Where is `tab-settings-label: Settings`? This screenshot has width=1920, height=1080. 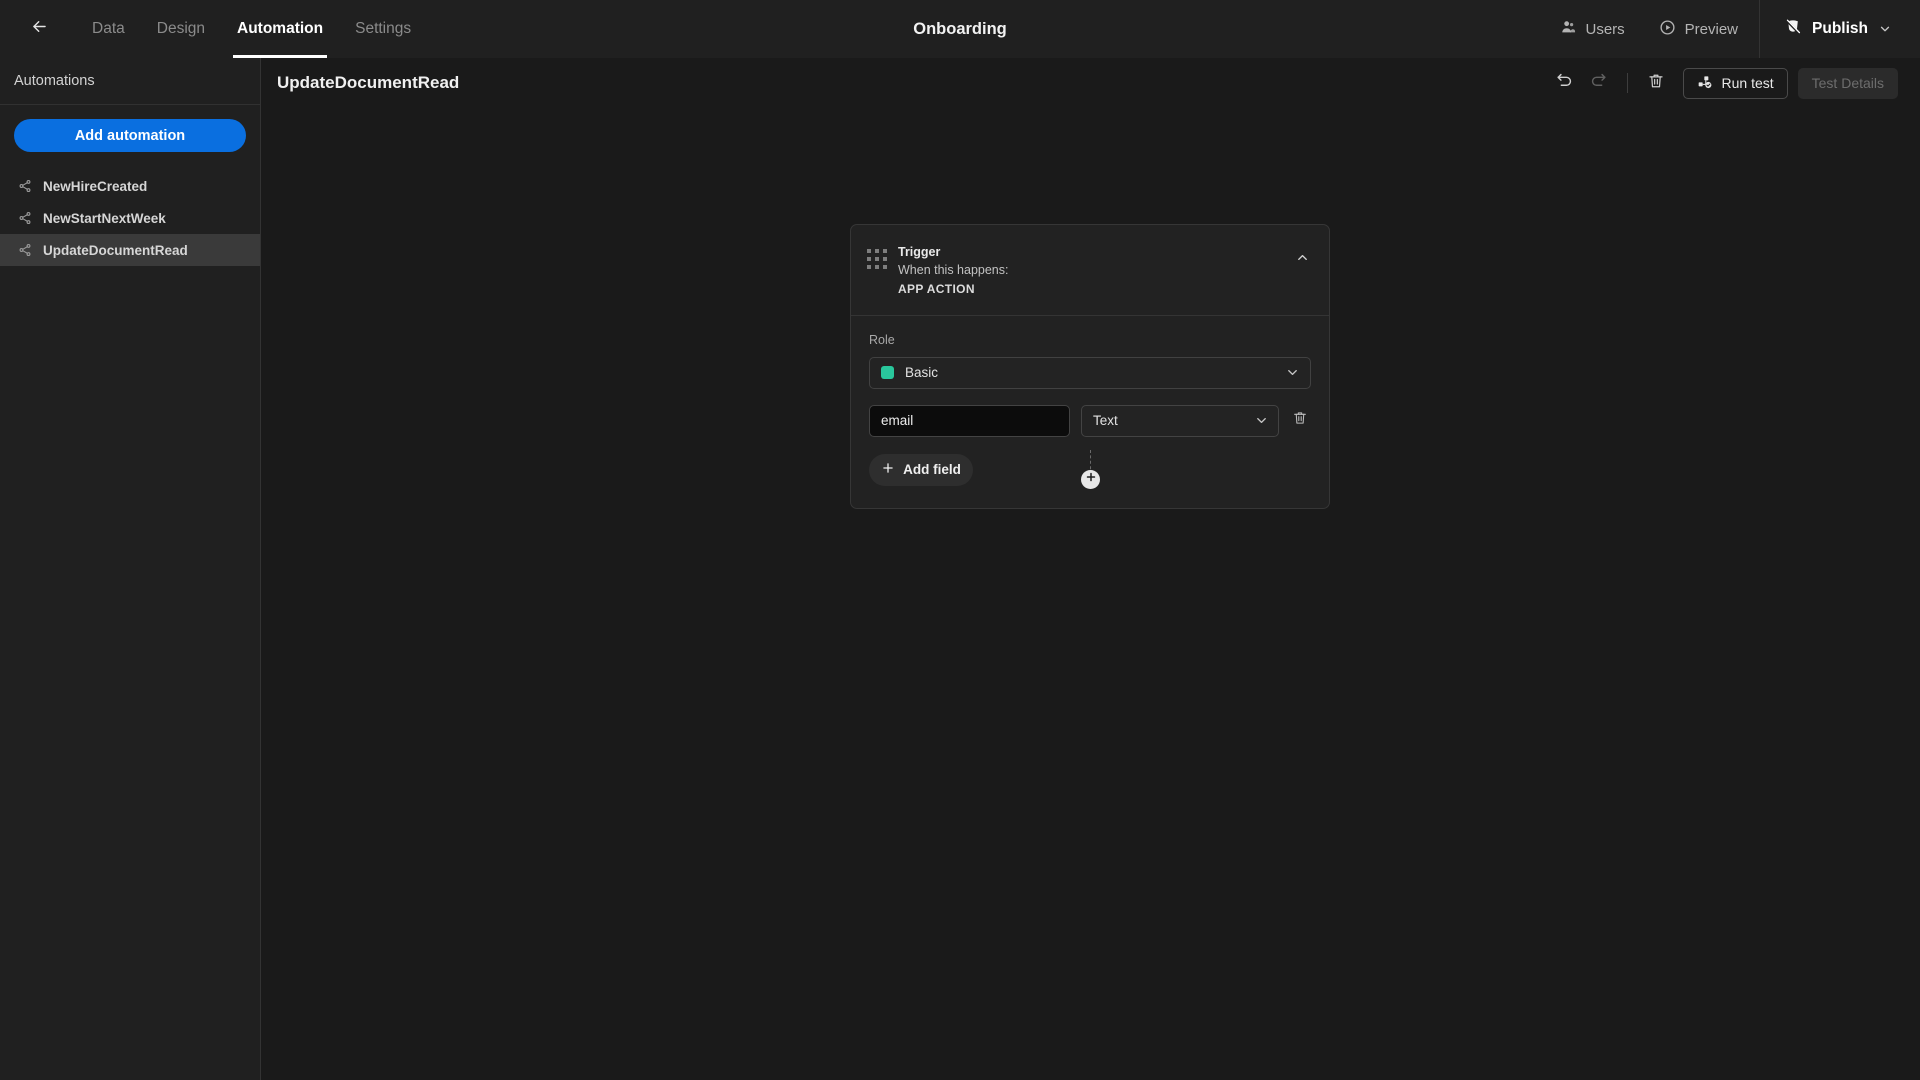
tab-settings-label: Settings is located at coordinates (383, 28).